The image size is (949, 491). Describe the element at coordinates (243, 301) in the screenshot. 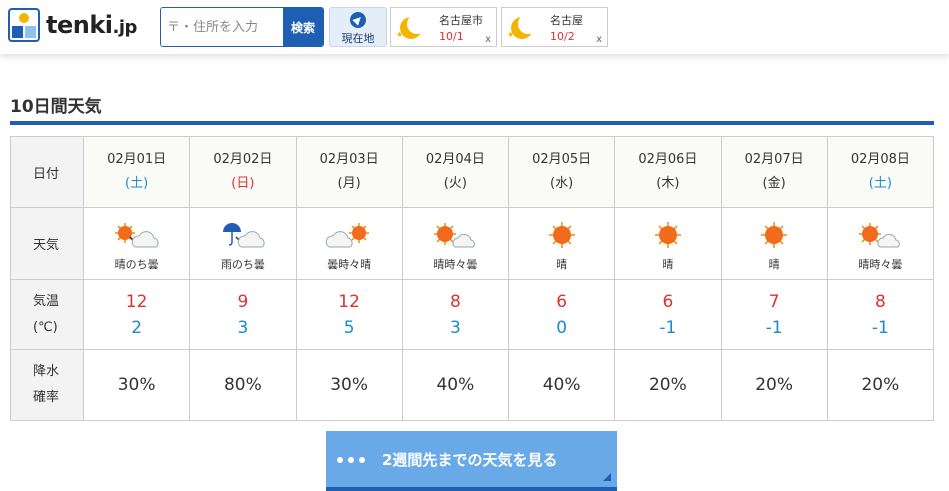

I see `high-temp: 9` at that location.